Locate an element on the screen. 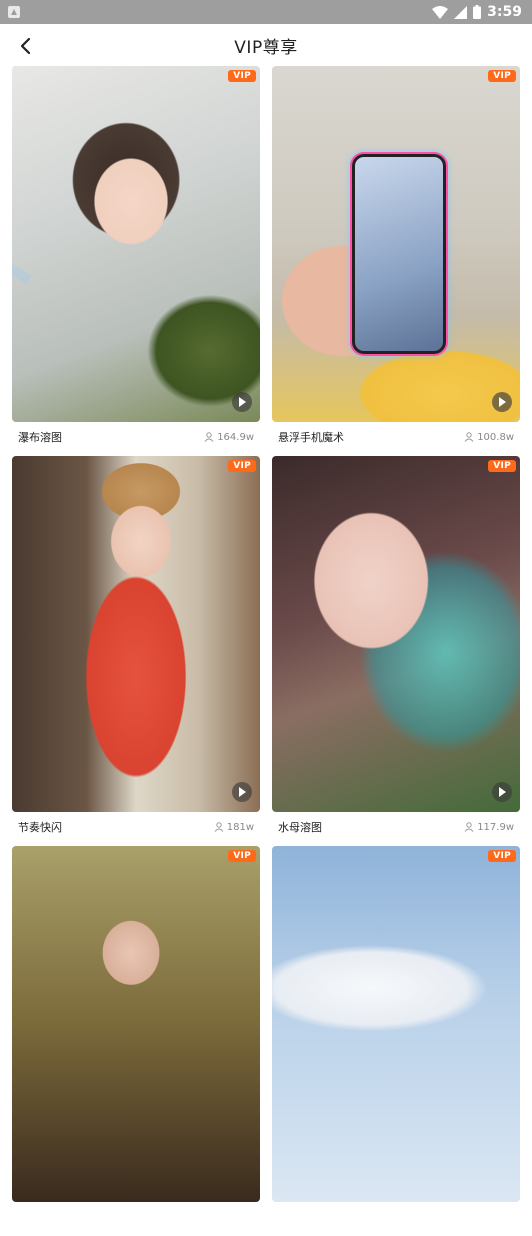  card-meta: 悬浮手机魔术 100.8w is located at coordinates (396, 437).